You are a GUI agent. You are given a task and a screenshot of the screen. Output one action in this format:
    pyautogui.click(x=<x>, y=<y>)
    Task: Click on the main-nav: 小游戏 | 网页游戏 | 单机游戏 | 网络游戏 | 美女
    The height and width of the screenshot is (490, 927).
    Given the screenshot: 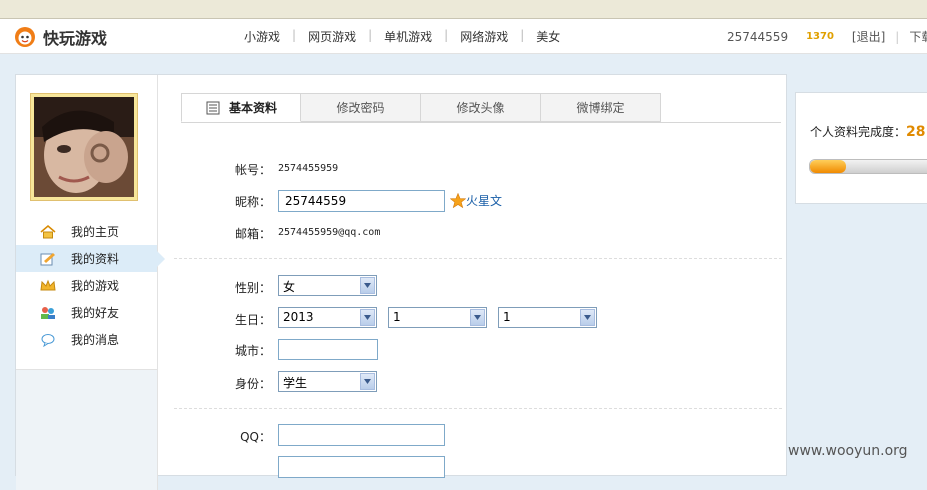 What is the action you would take?
    pyautogui.click(x=402, y=36)
    